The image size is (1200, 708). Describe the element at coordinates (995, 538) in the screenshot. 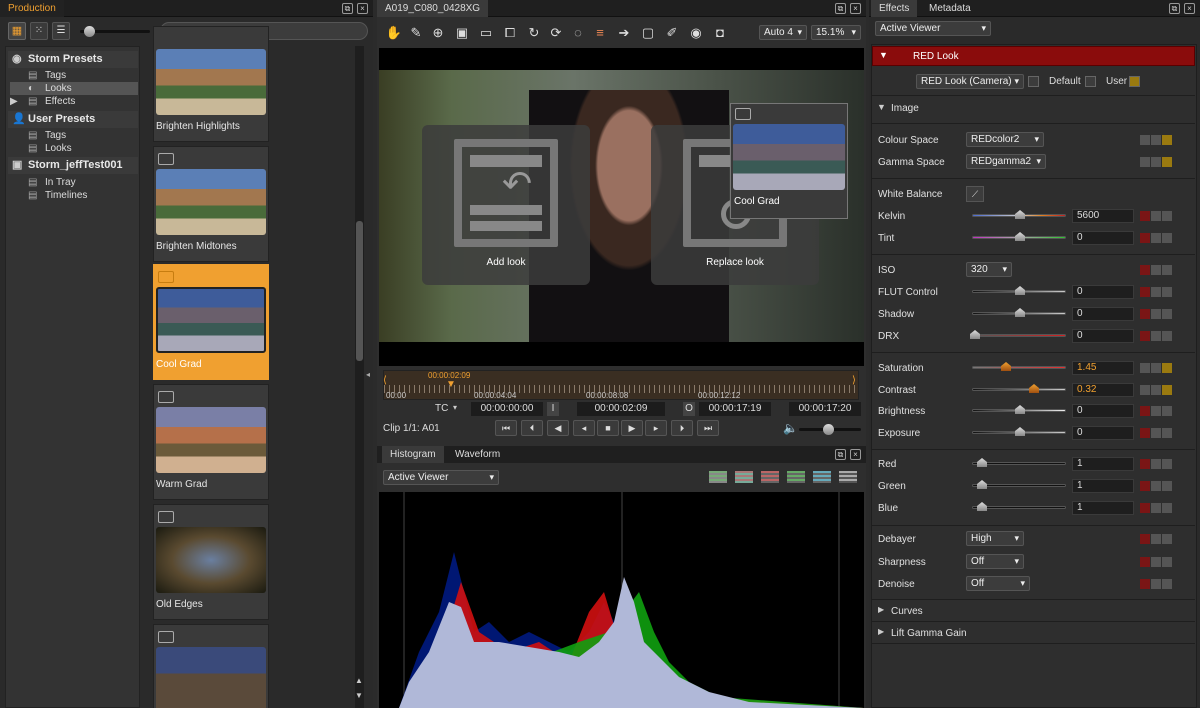

I see `debayer-select: High` at that location.